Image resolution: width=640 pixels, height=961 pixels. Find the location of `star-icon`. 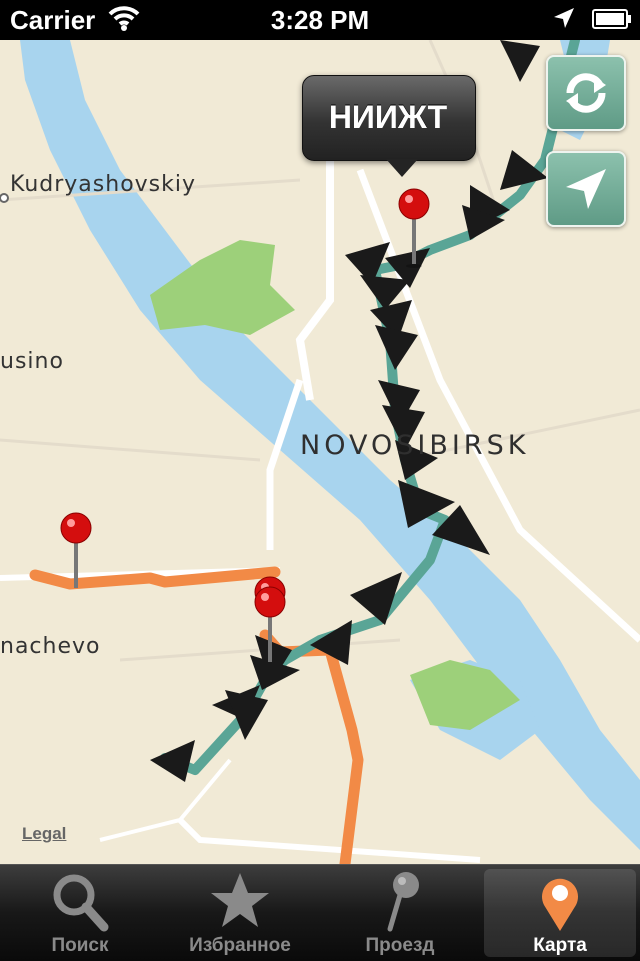

star-icon is located at coordinates (240, 900).